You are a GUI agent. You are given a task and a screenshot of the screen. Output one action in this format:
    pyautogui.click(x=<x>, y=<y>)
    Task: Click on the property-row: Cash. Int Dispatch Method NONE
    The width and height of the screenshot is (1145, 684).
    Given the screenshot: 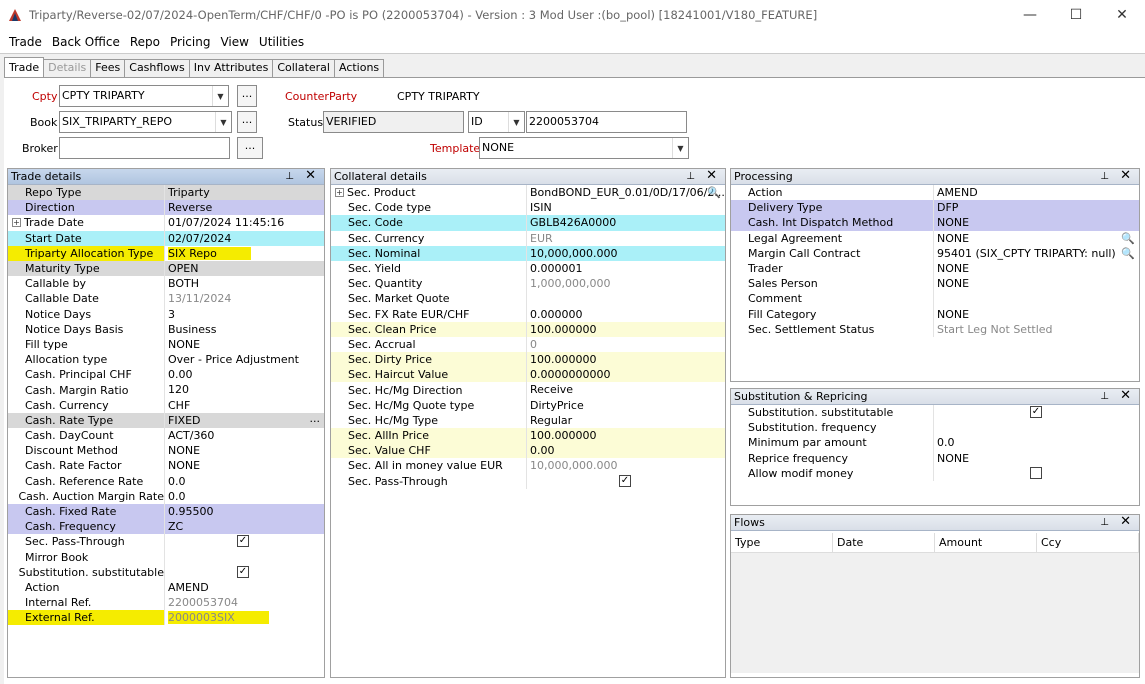 What is the action you would take?
    pyautogui.click(x=935, y=223)
    